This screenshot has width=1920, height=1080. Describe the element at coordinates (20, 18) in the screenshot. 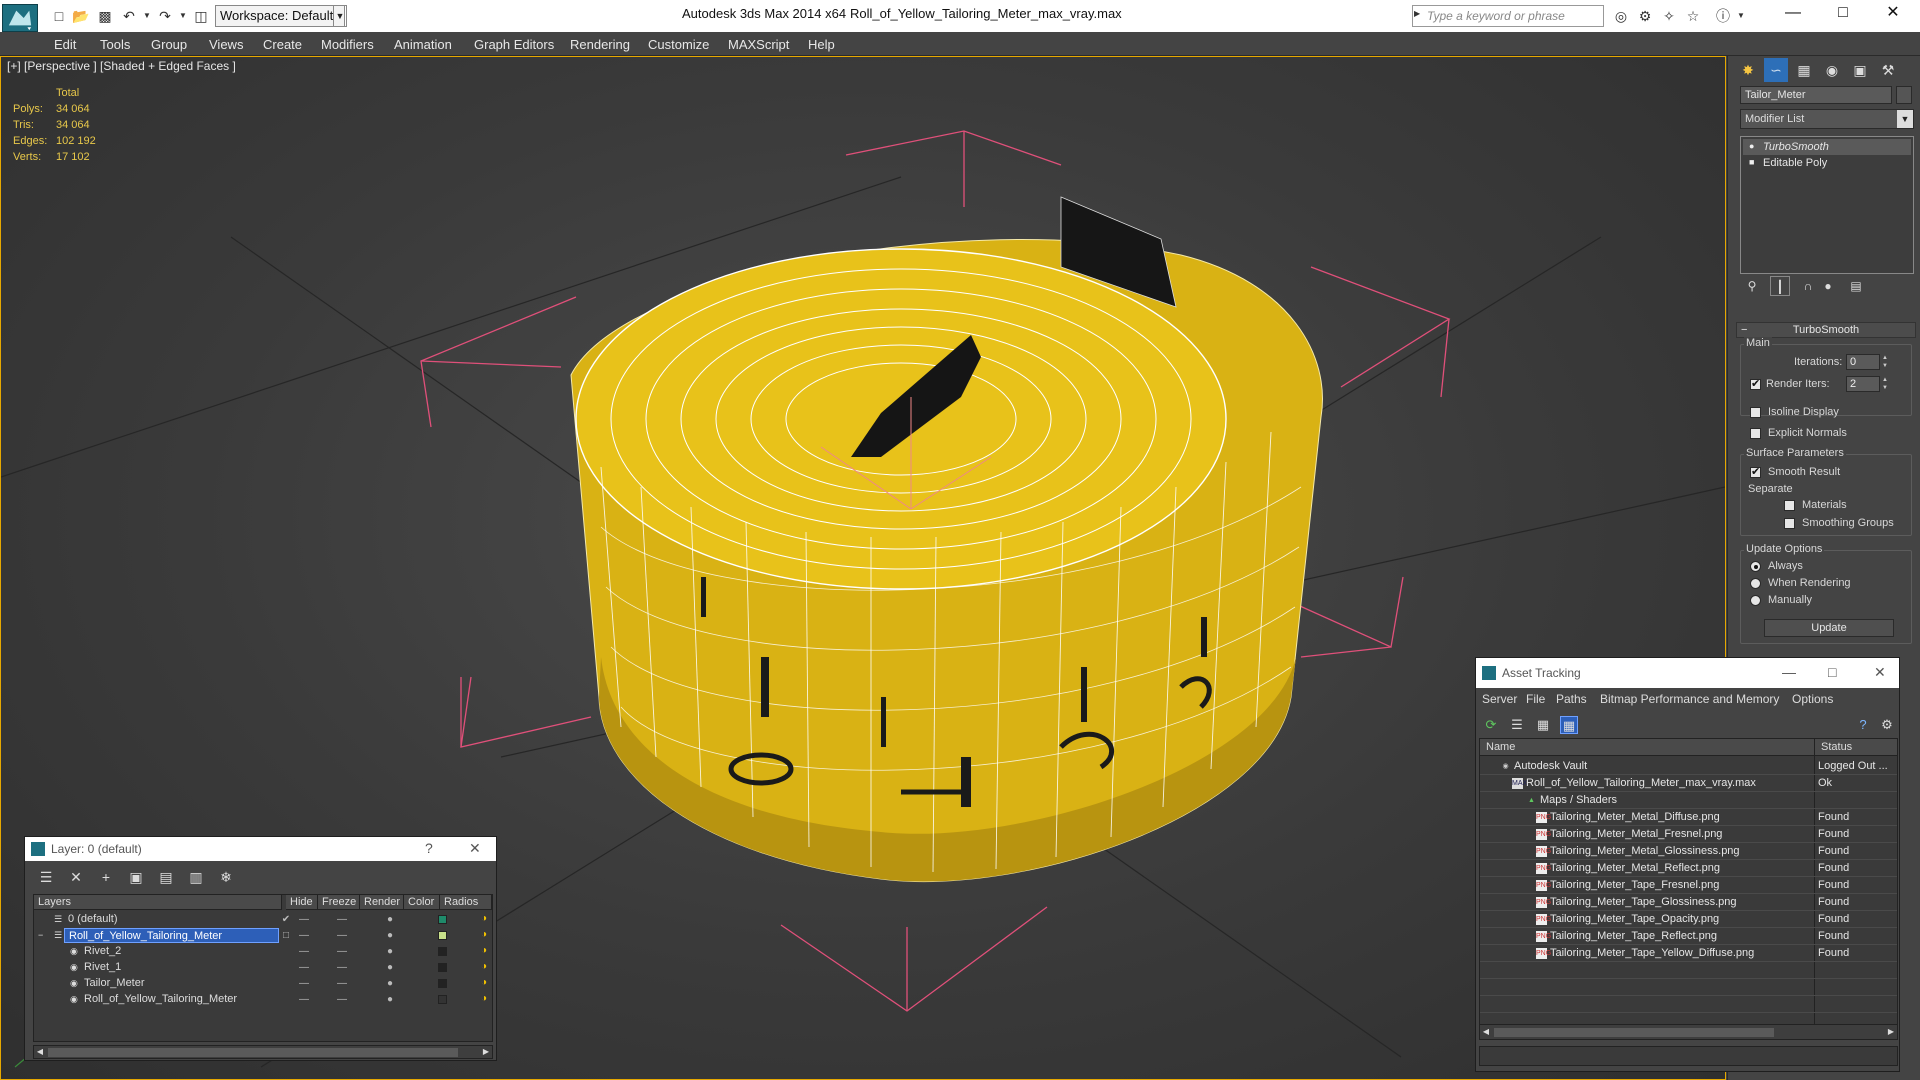

I see `app-logo-icon` at that location.